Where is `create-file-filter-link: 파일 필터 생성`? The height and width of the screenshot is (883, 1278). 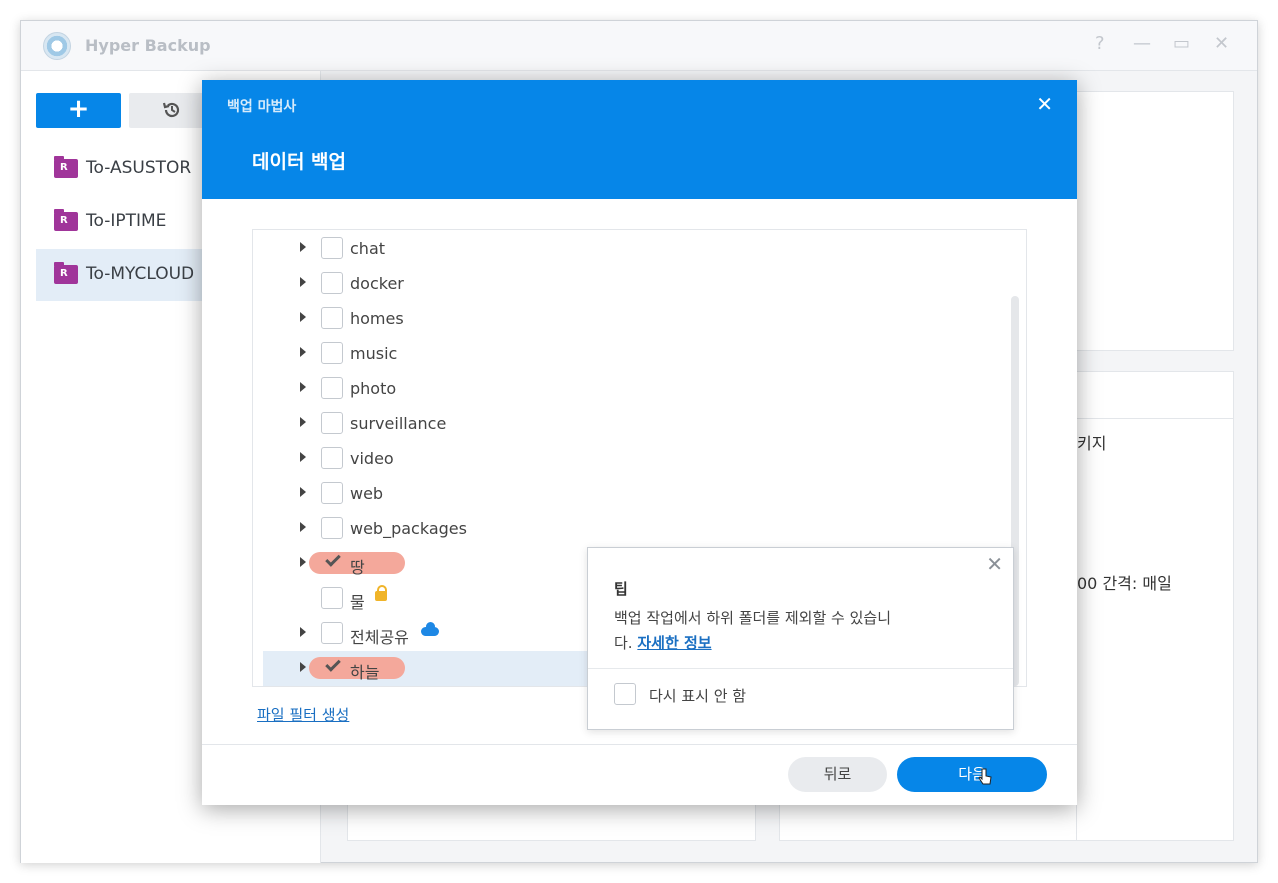
create-file-filter-link: 파일 필터 생성 is located at coordinates (303, 714).